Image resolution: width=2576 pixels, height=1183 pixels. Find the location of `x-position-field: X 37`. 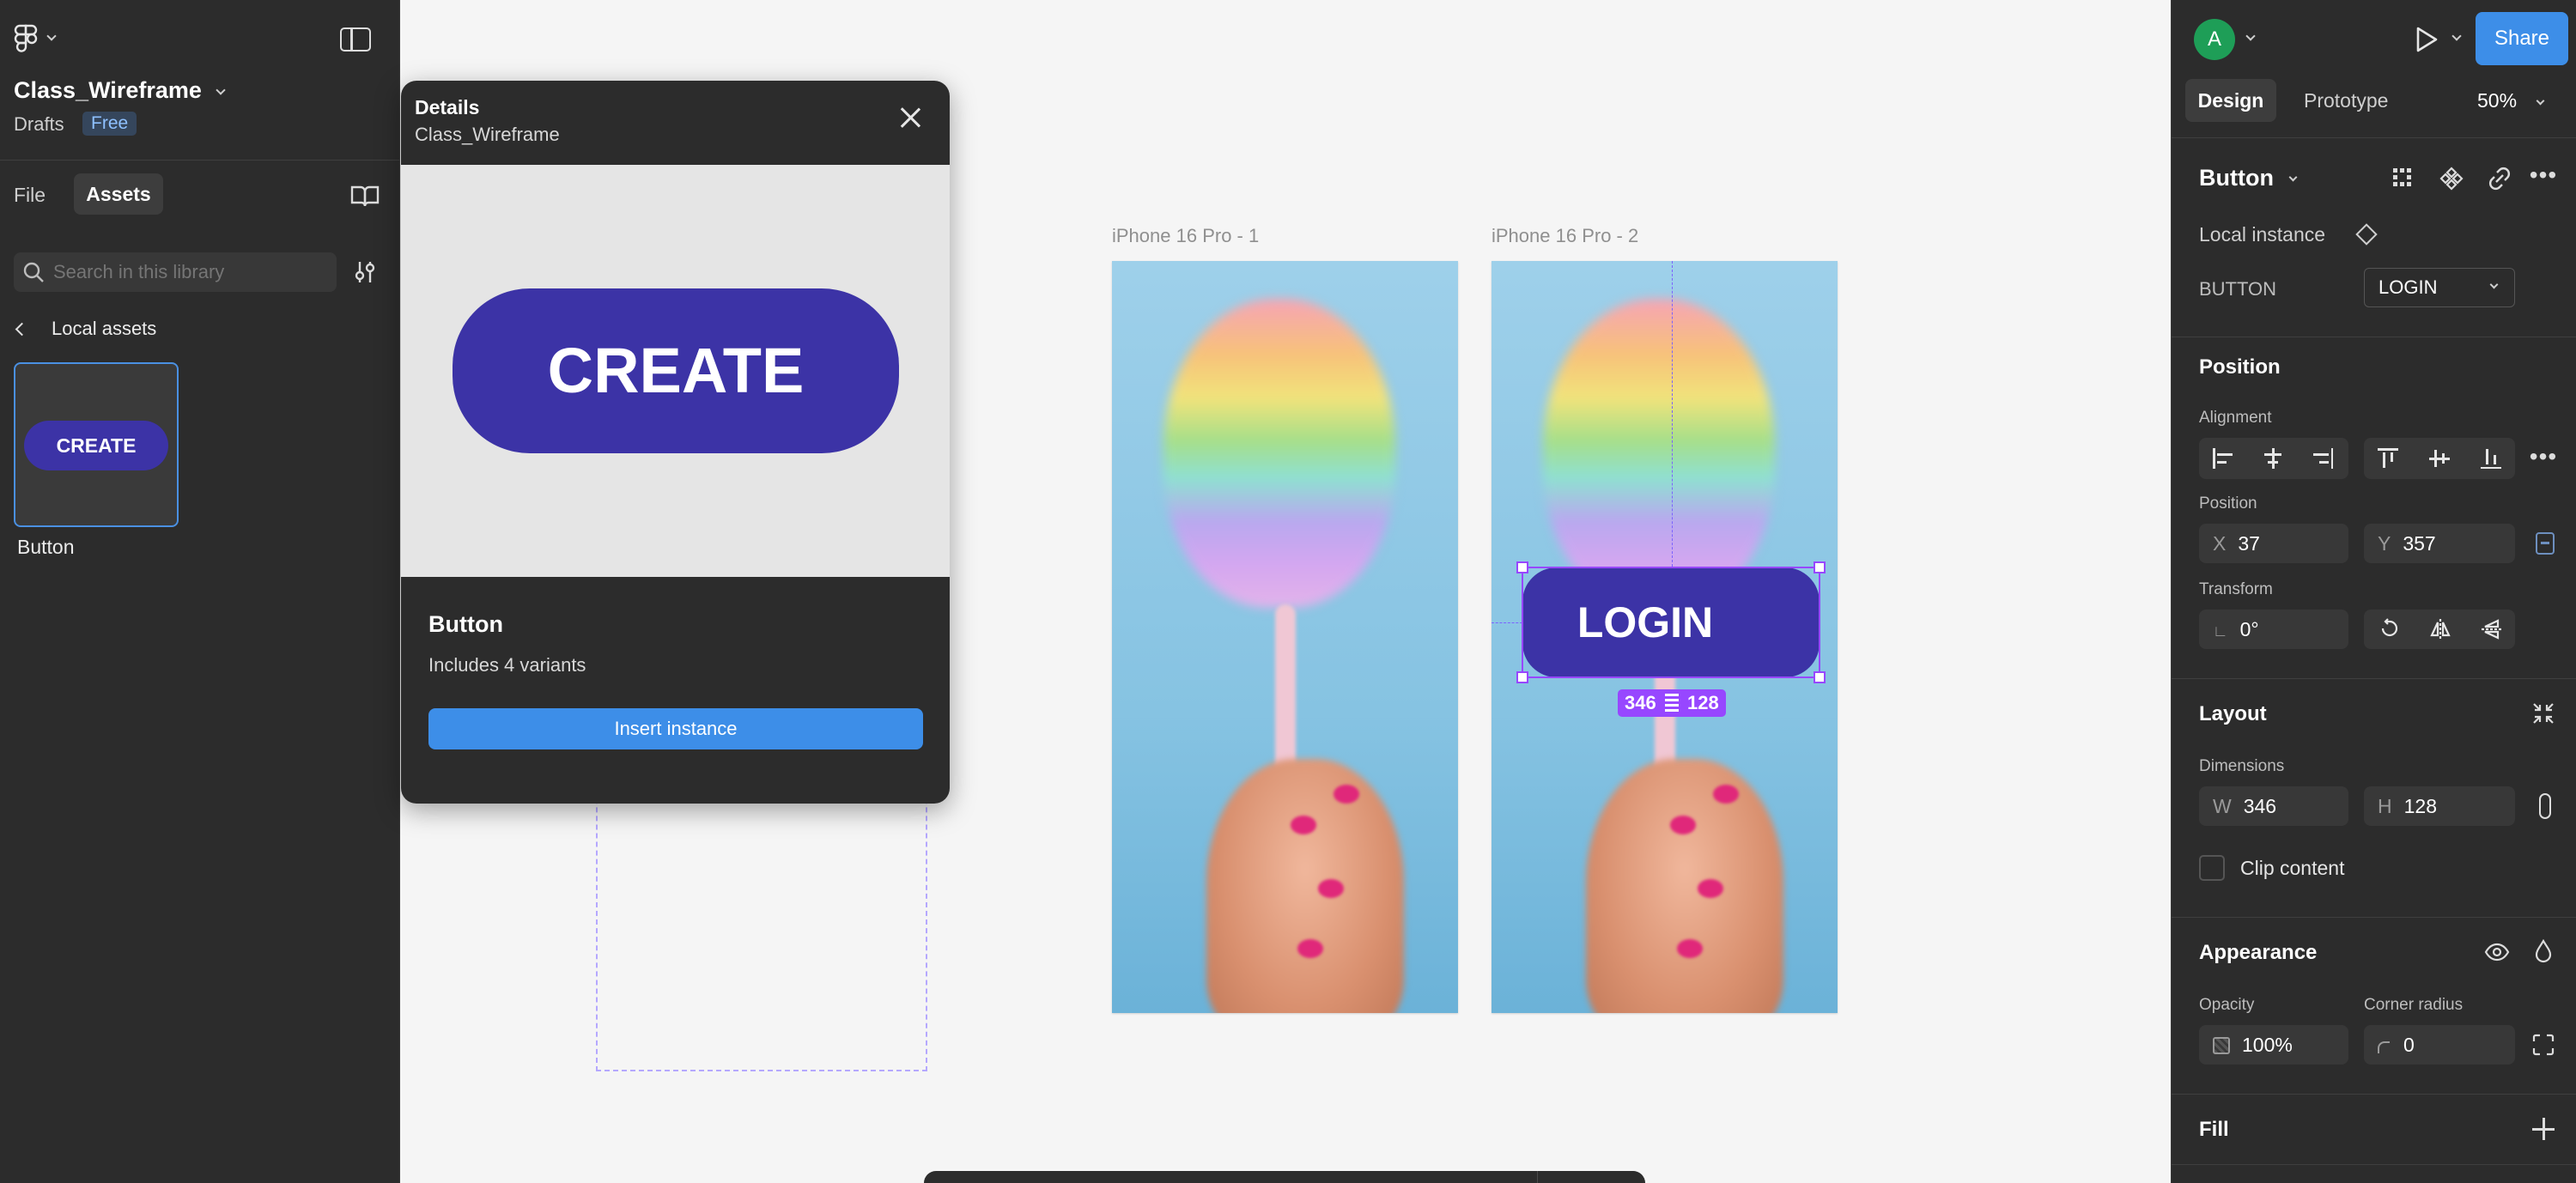

x-position-field: X 37 is located at coordinates (2273, 544).